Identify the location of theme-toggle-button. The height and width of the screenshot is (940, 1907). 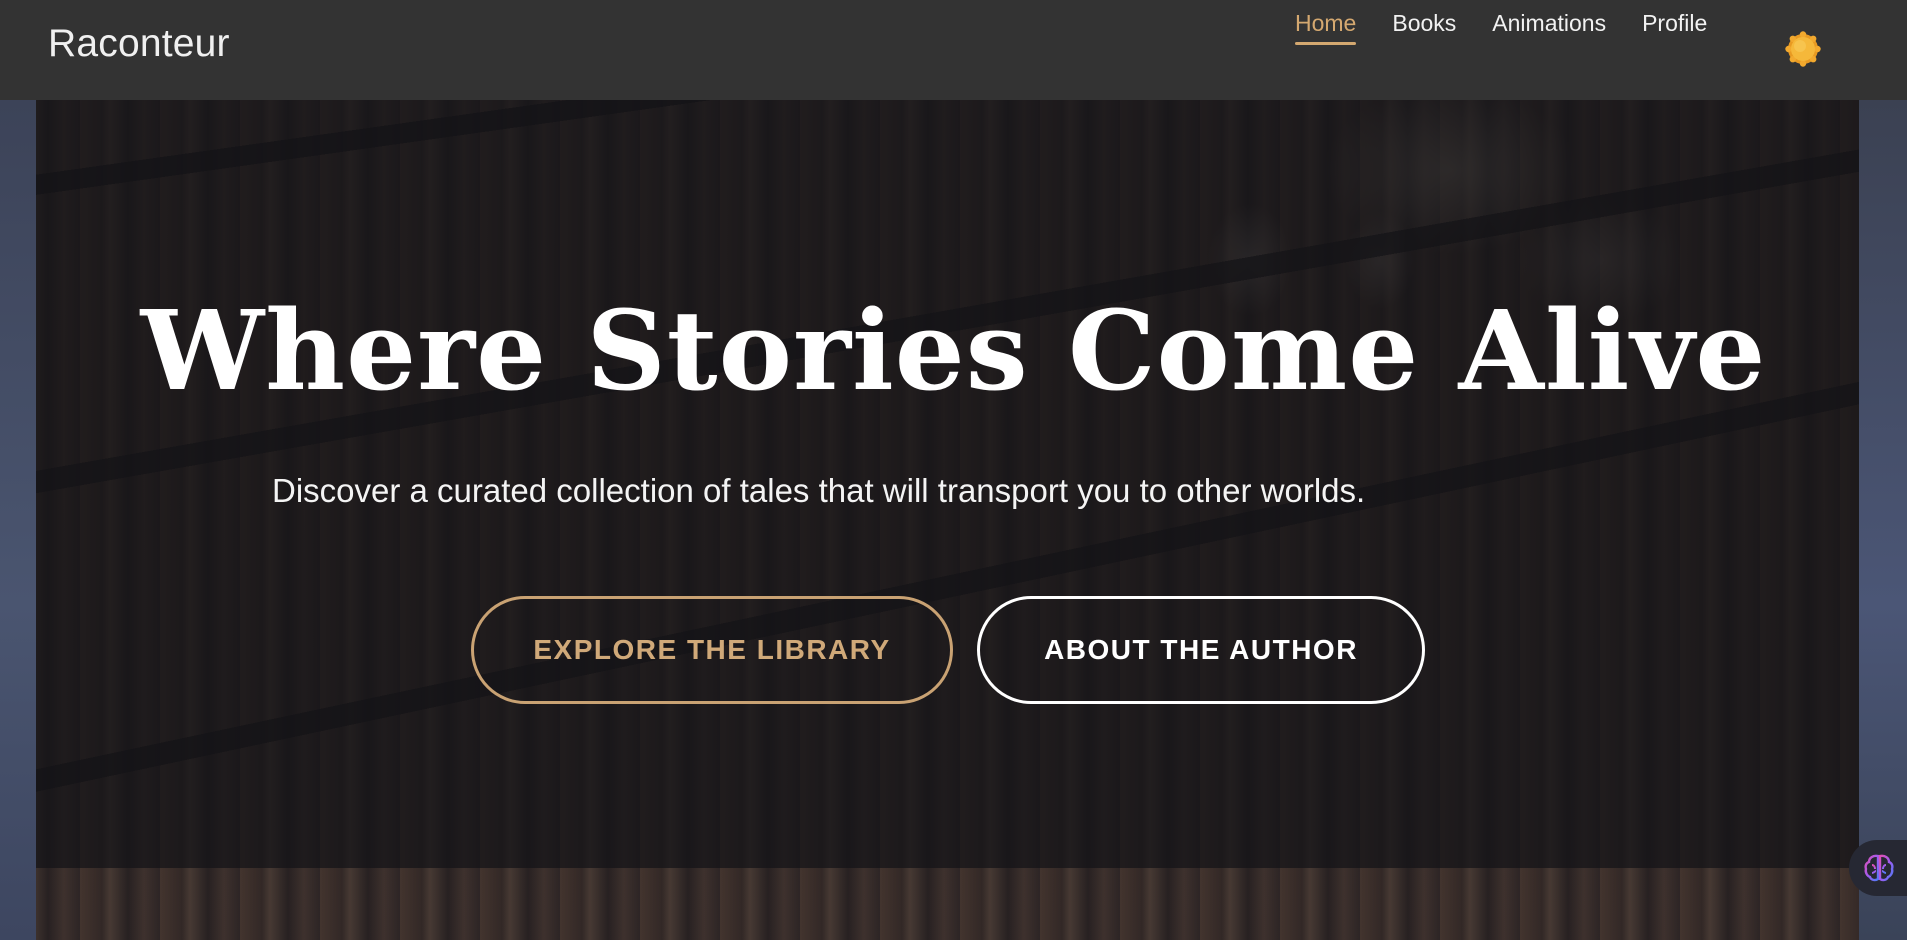
(1803, 49).